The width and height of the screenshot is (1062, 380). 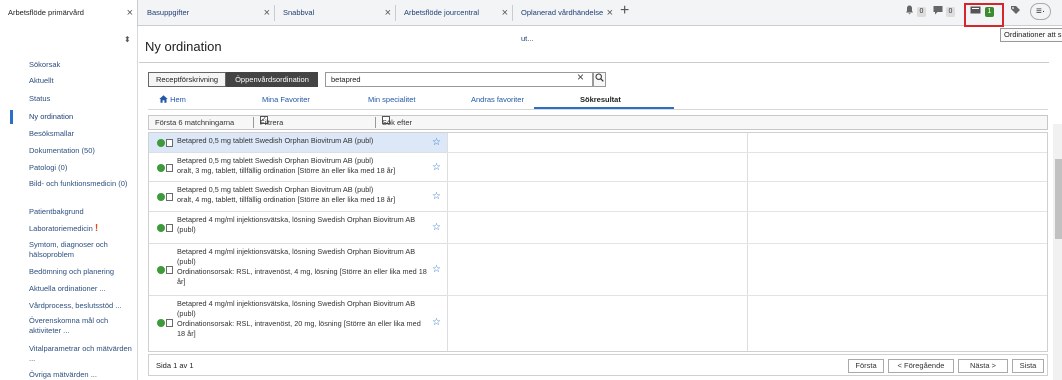 What do you see at coordinates (272, 79) in the screenshot?
I see `oppenvardsordination-button: Öppenvårdsordination` at bounding box center [272, 79].